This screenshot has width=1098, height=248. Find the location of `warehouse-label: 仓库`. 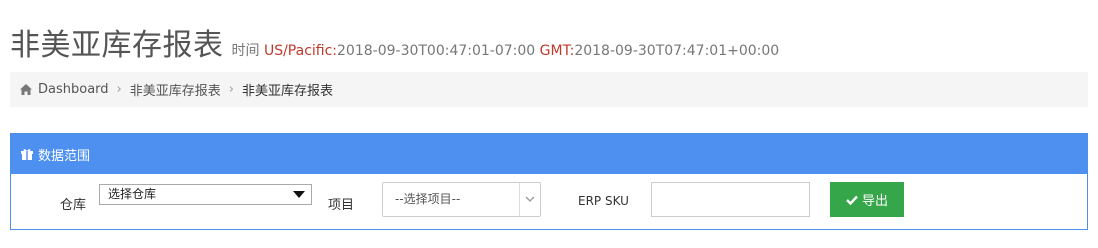

warehouse-label: 仓库 is located at coordinates (73, 205).